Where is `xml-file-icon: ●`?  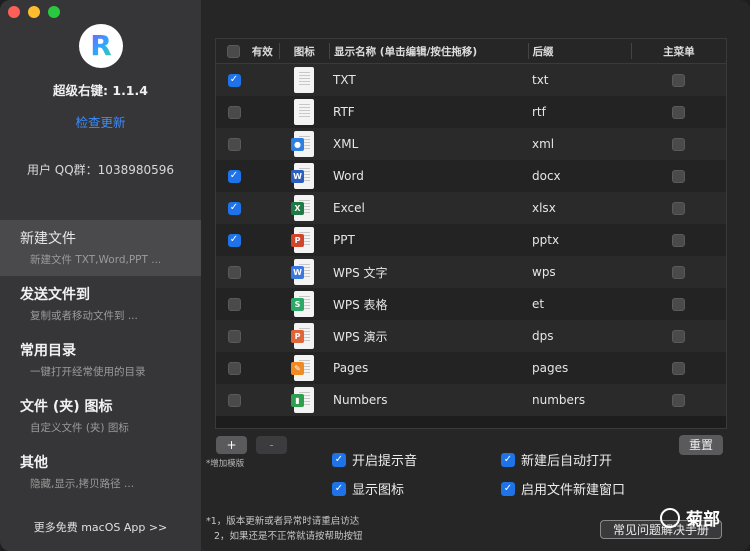 xml-file-icon: ● is located at coordinates (302, 144).